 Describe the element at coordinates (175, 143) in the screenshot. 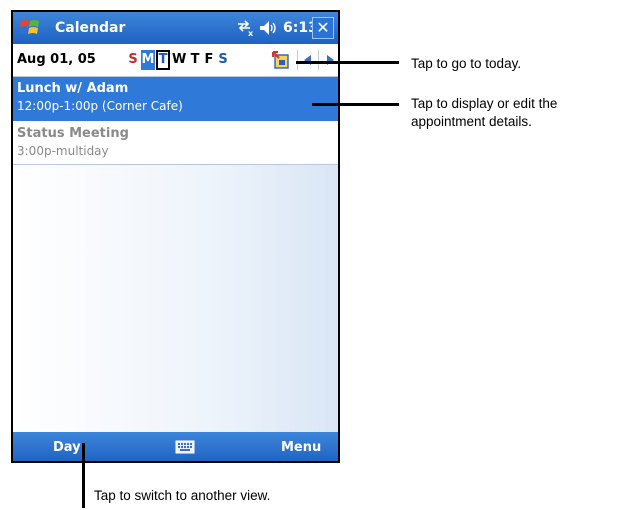

I see `appointment-item: Status Meeting 3:00p-multiday` at that location.